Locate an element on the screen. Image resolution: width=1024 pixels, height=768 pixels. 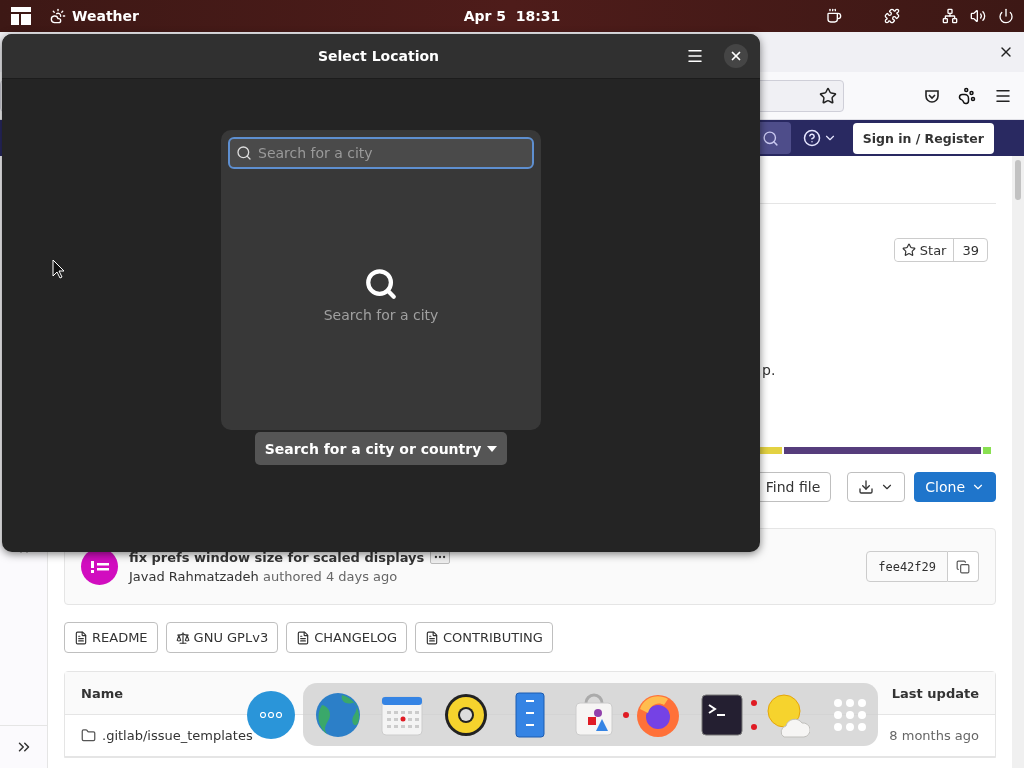
paw-icon is located at coordinates (967, 95).